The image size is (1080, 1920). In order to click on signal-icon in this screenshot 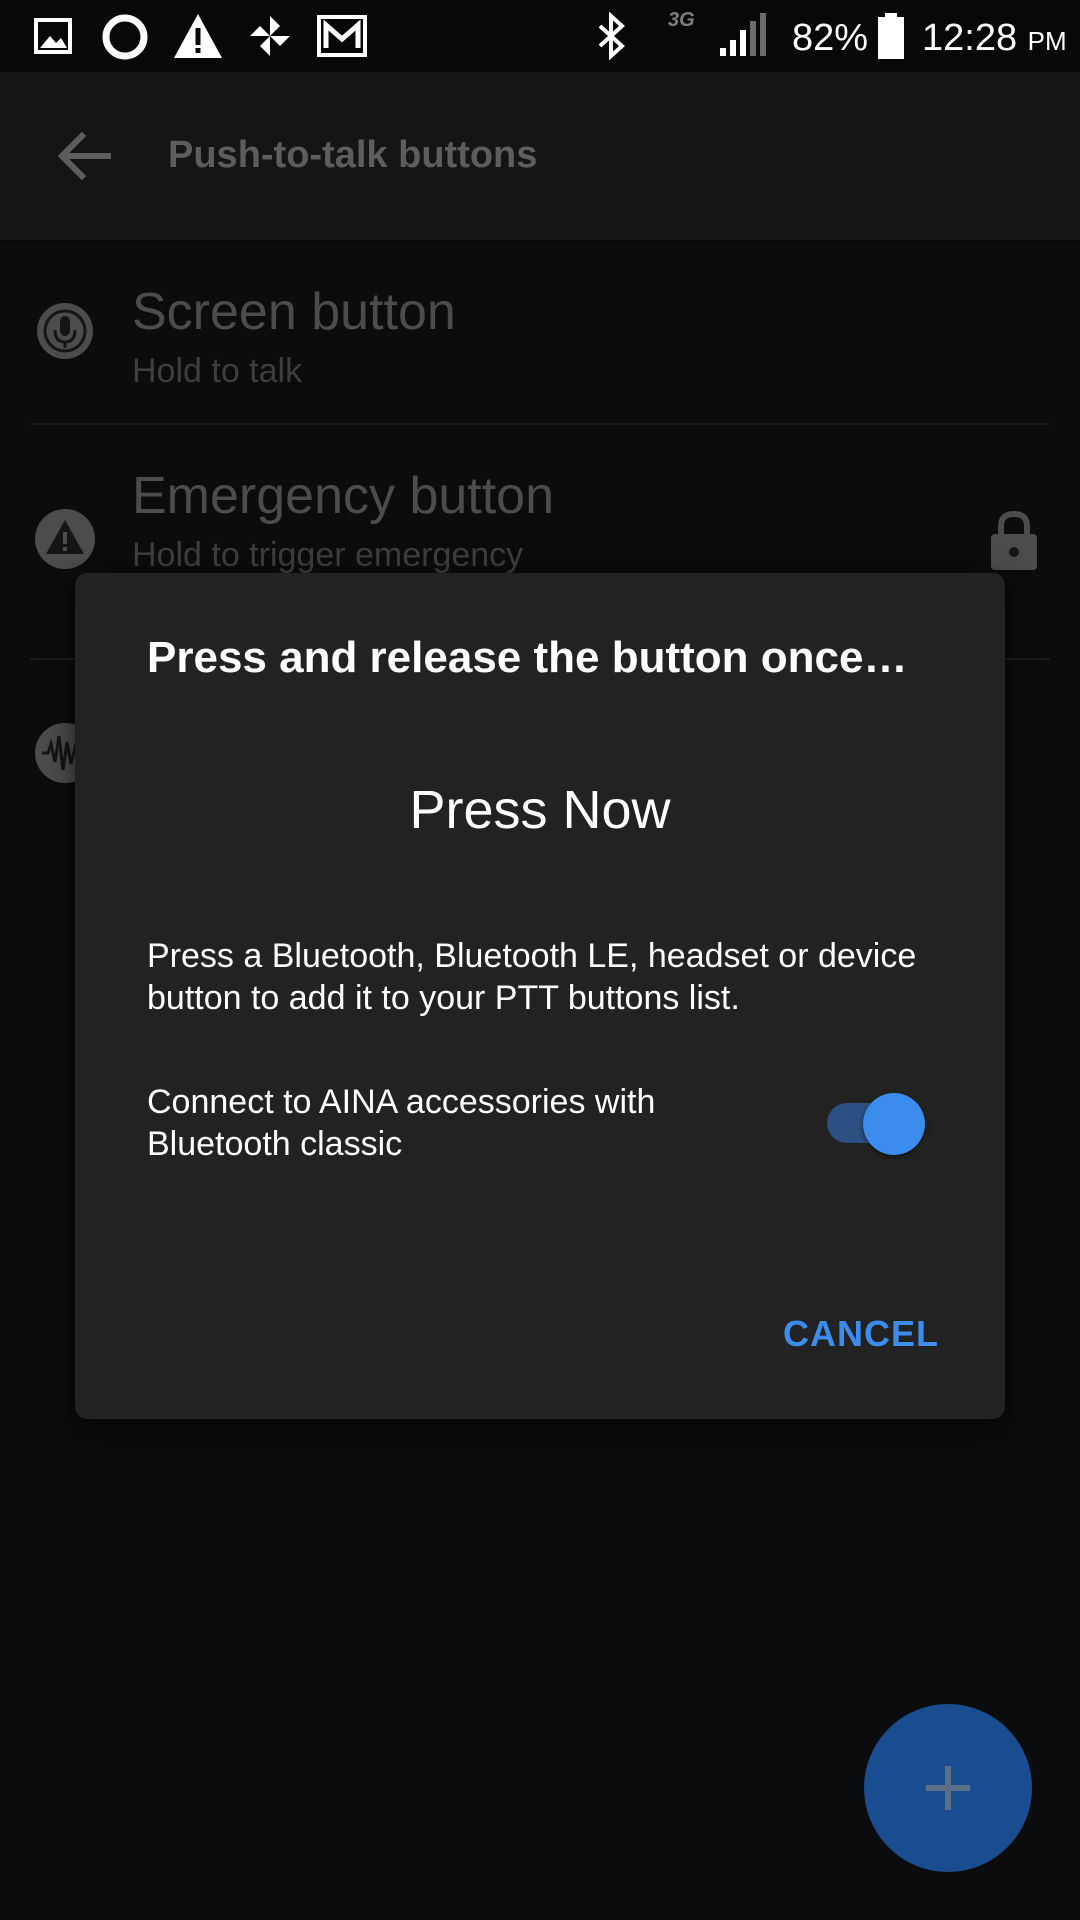, I will do `click(743, 37)`.